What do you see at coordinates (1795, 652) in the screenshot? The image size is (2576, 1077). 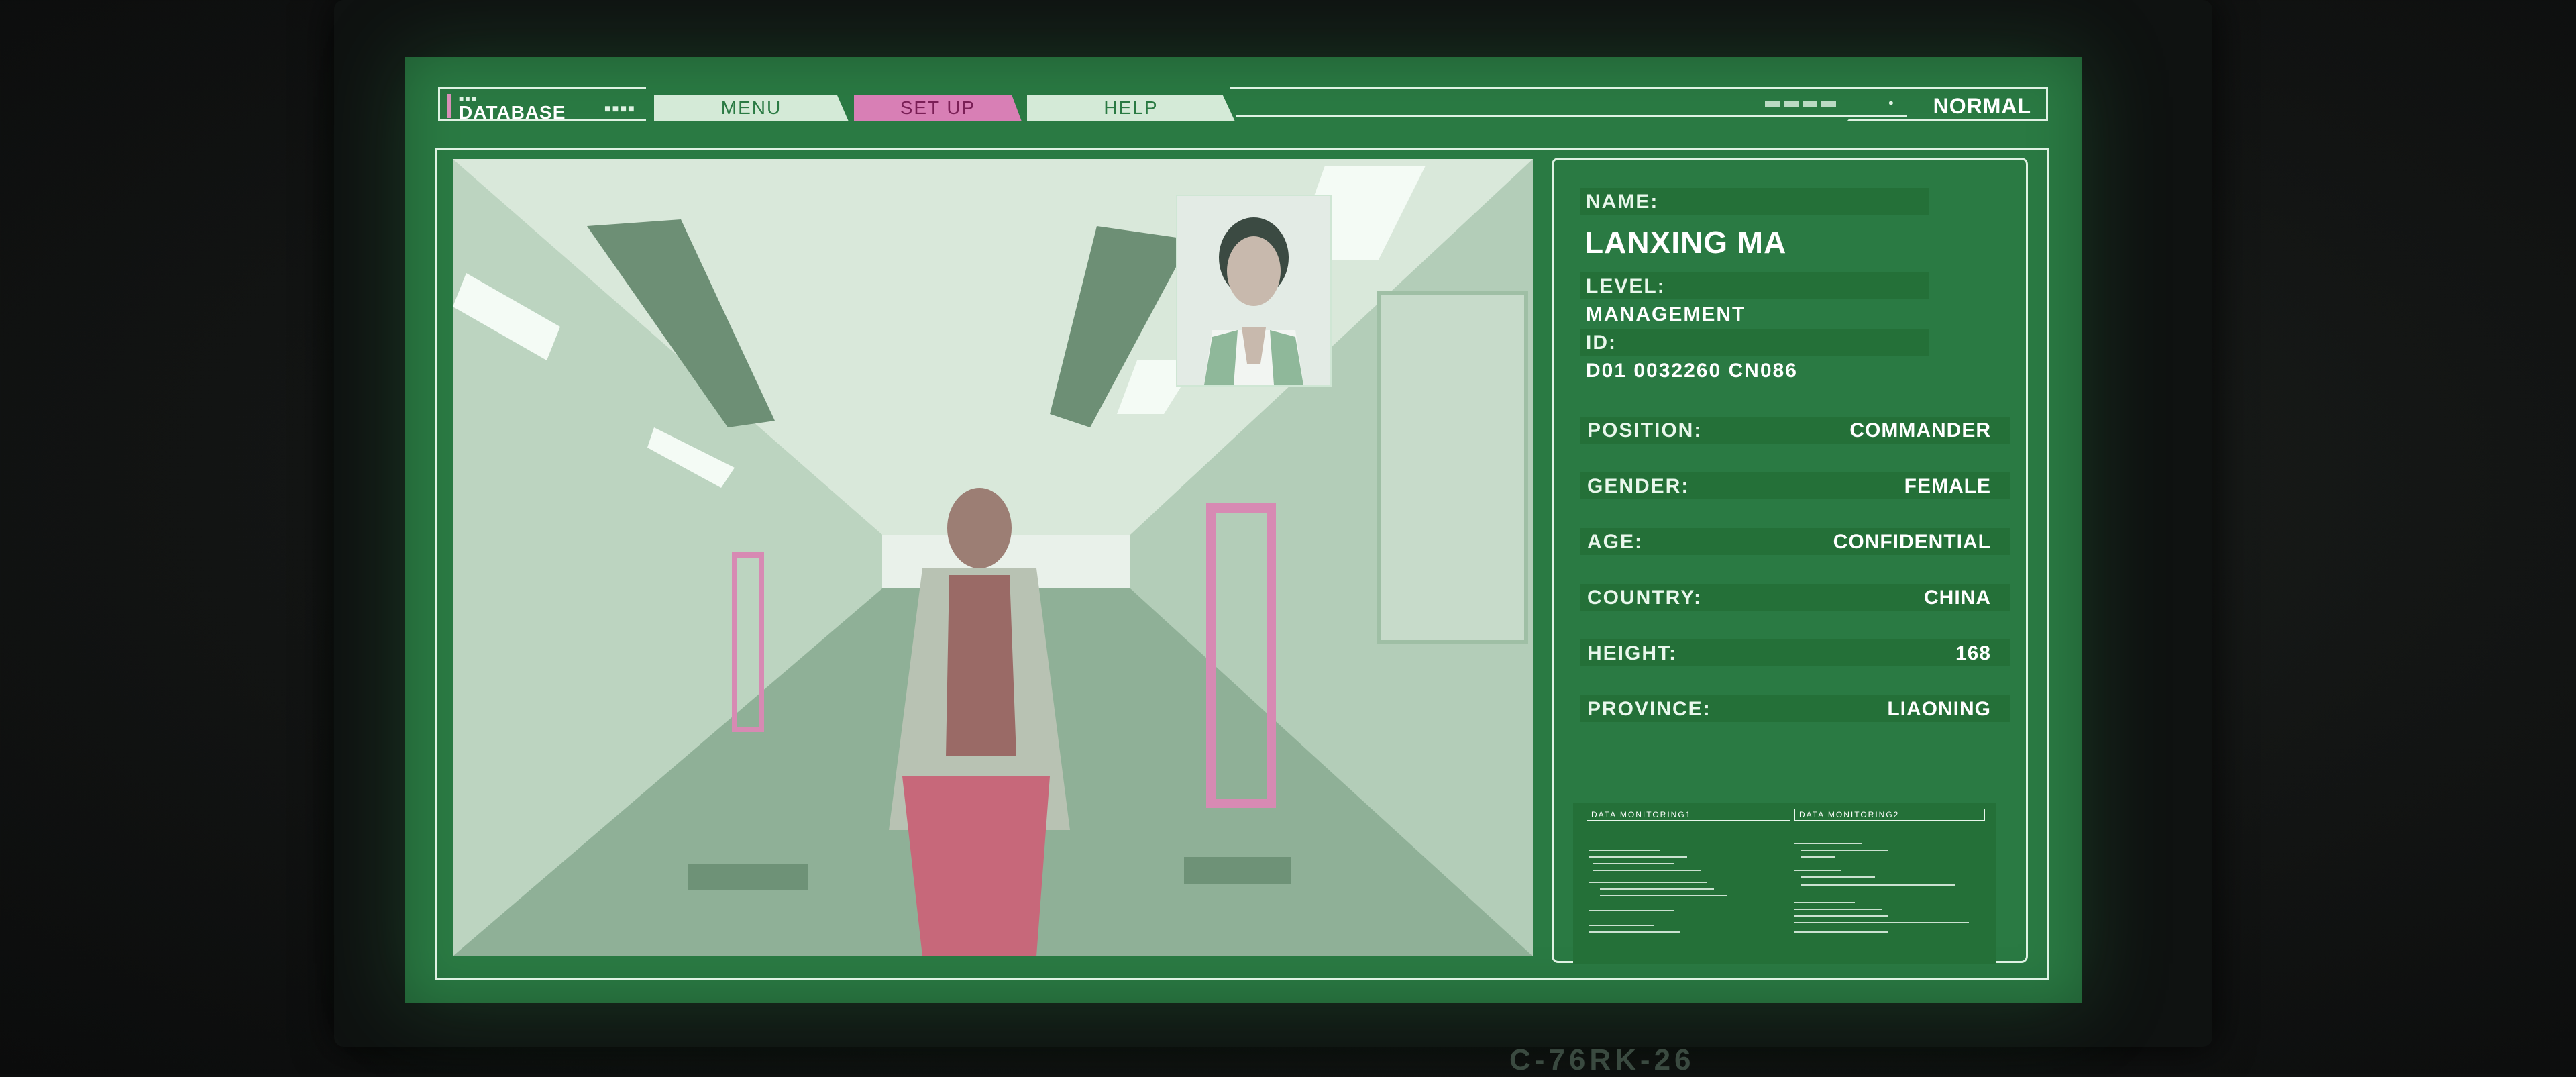 I see `height-row: HEIGHT: 168` at bounding box center [1795, 652].